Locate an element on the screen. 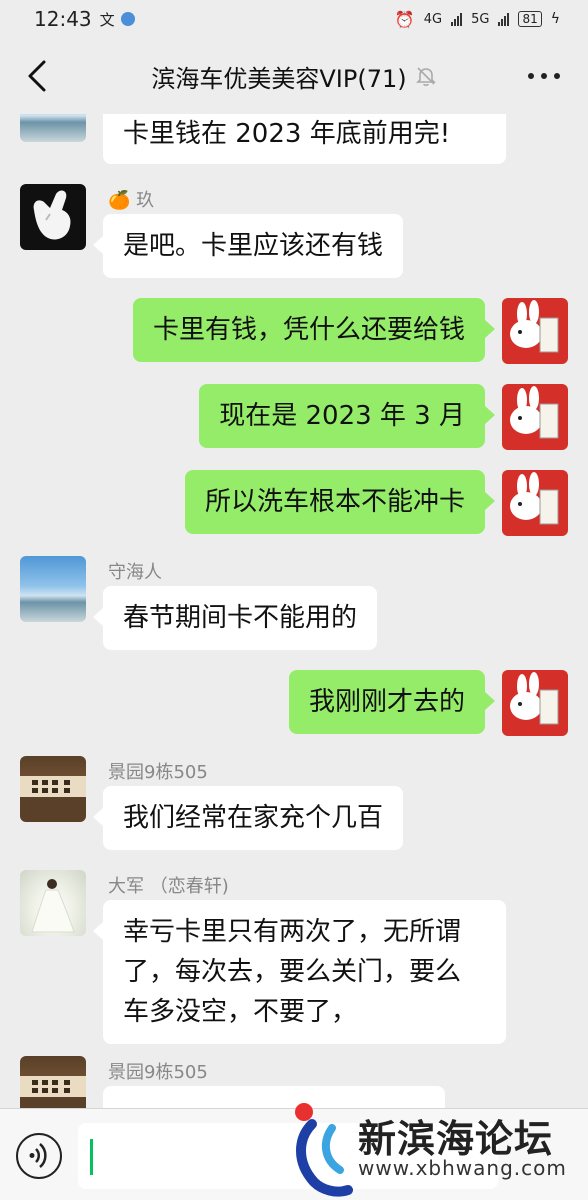 The height and width of the screenshot is (1200, 588). chat-title-wrap: 滨海车优美美容VIP(71) is located at coordinates (294, 76).